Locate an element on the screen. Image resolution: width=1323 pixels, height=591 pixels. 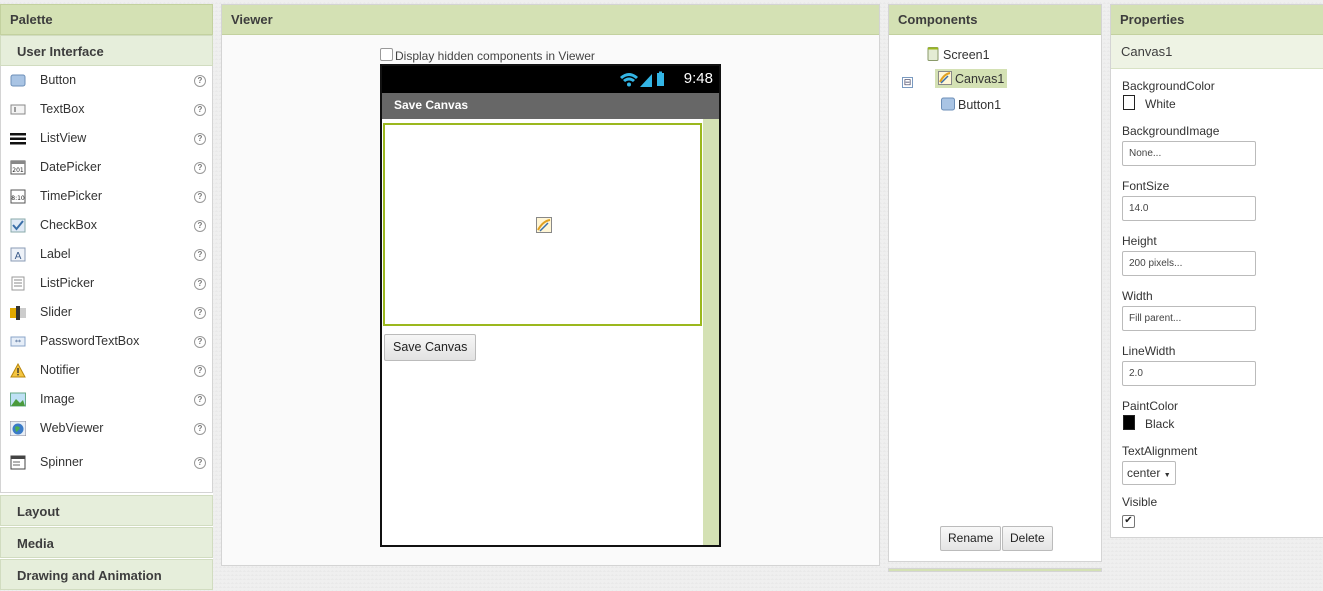
font-size-field: 14.0 is located at coordinates (1189, 208).